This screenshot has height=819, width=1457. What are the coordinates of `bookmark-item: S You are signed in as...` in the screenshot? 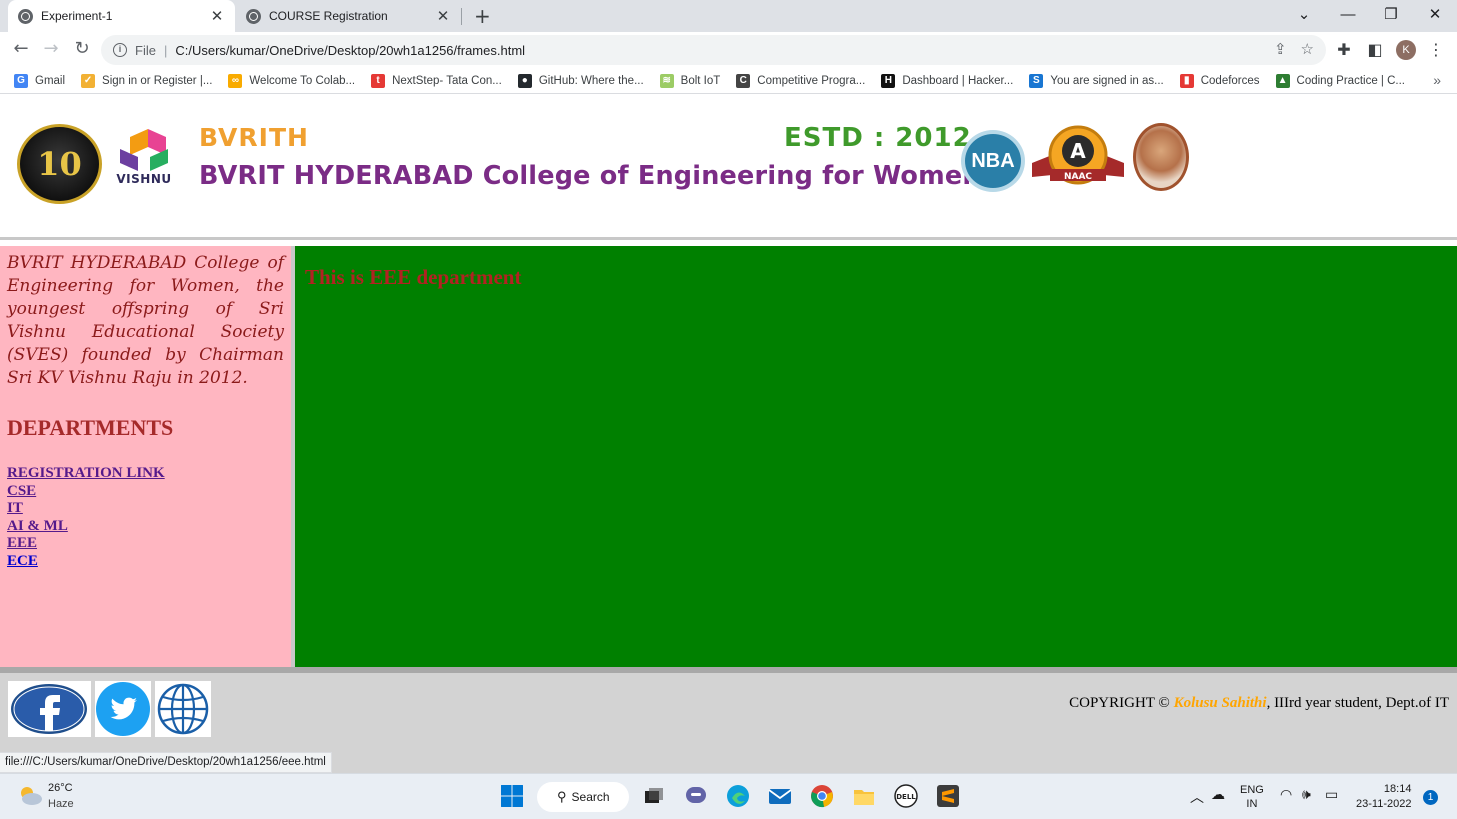 It's located at (1096, 80).